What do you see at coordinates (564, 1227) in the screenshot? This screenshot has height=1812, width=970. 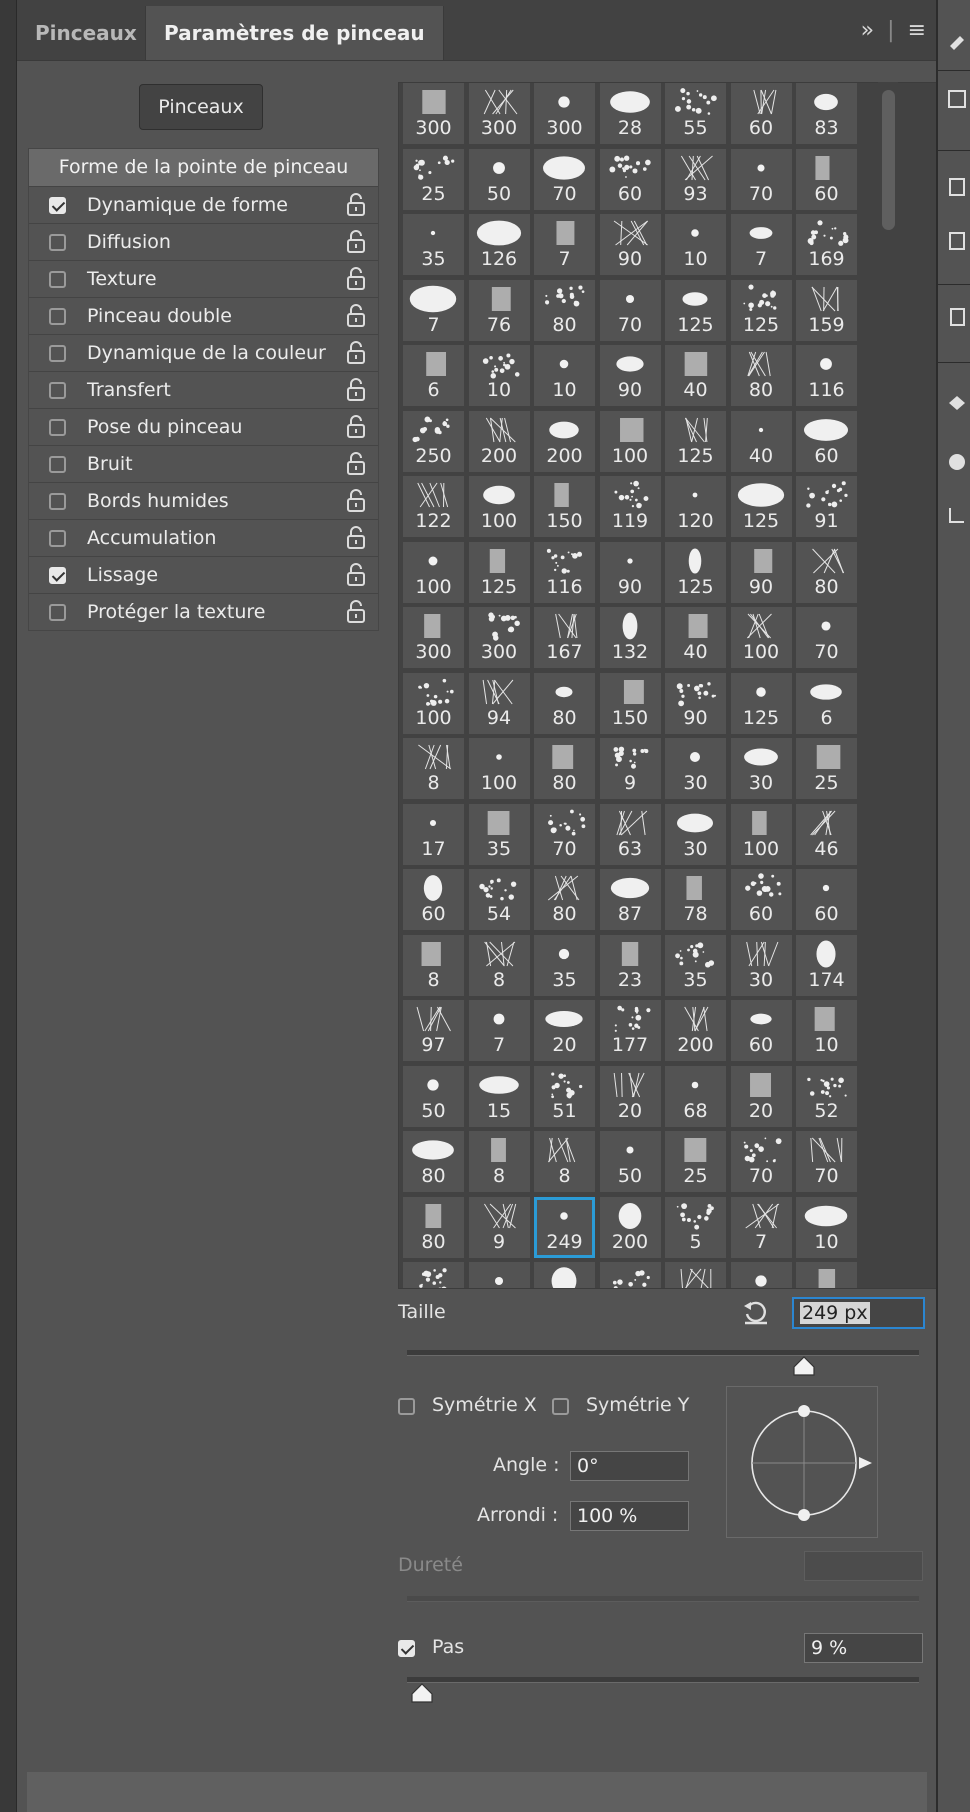 I see `brush-tip-cell: 249` at bounding box center [564, 1227].